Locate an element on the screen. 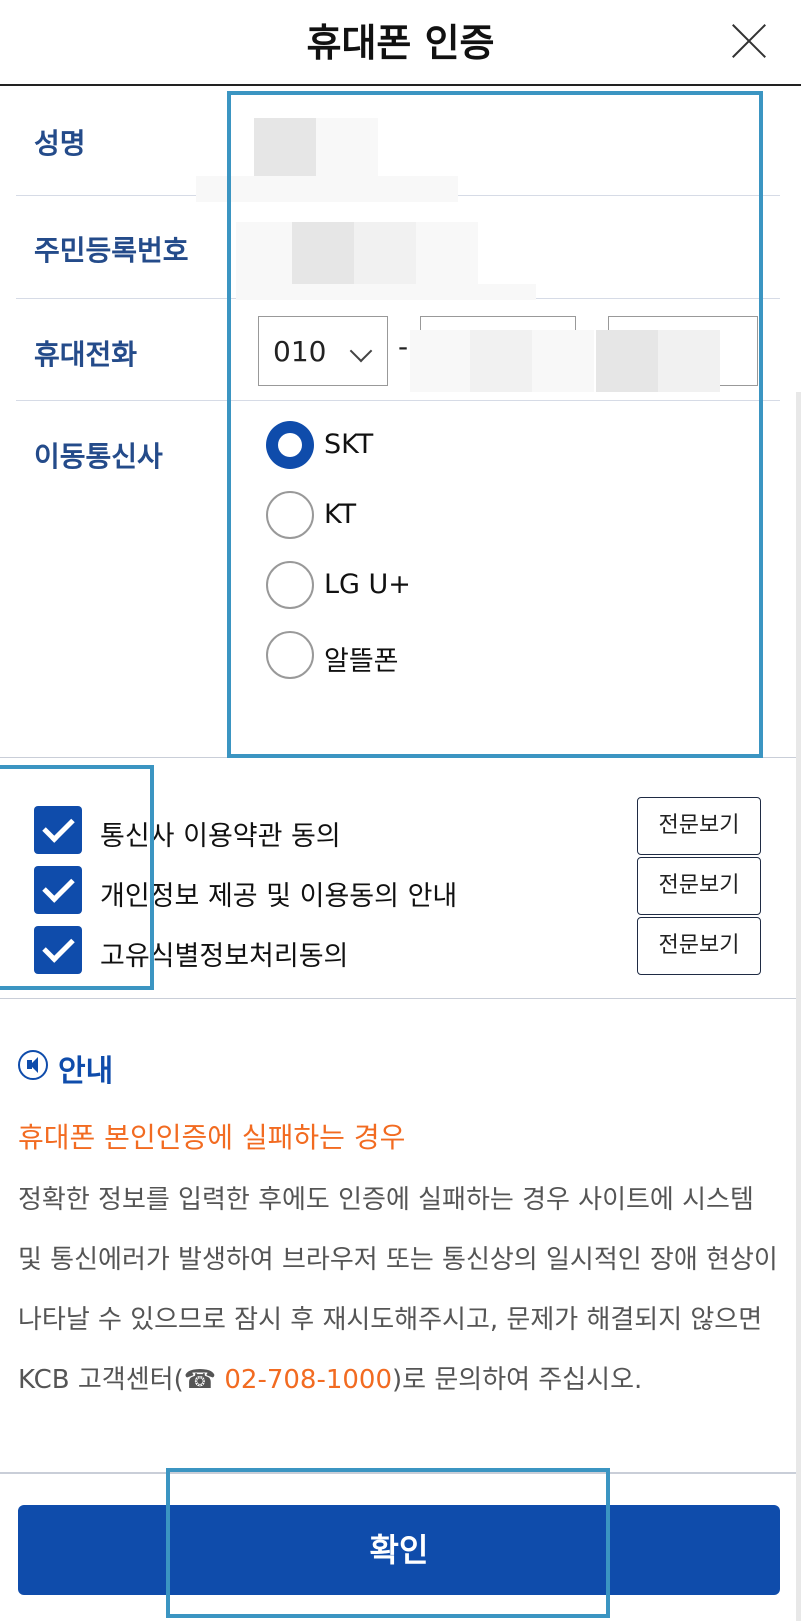 The height and width of the screenshot is (1621, 801). carrier-radio-mvno: 알뜰폰 is located at coordinates (426, 656).